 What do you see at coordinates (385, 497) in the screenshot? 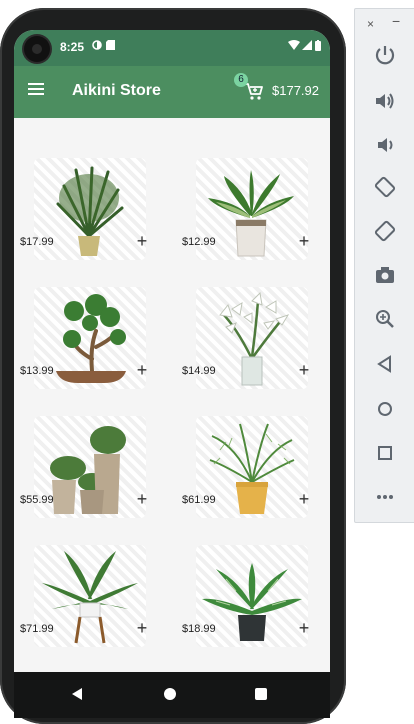
I see `more-icon` at bounding box center [385, 497].